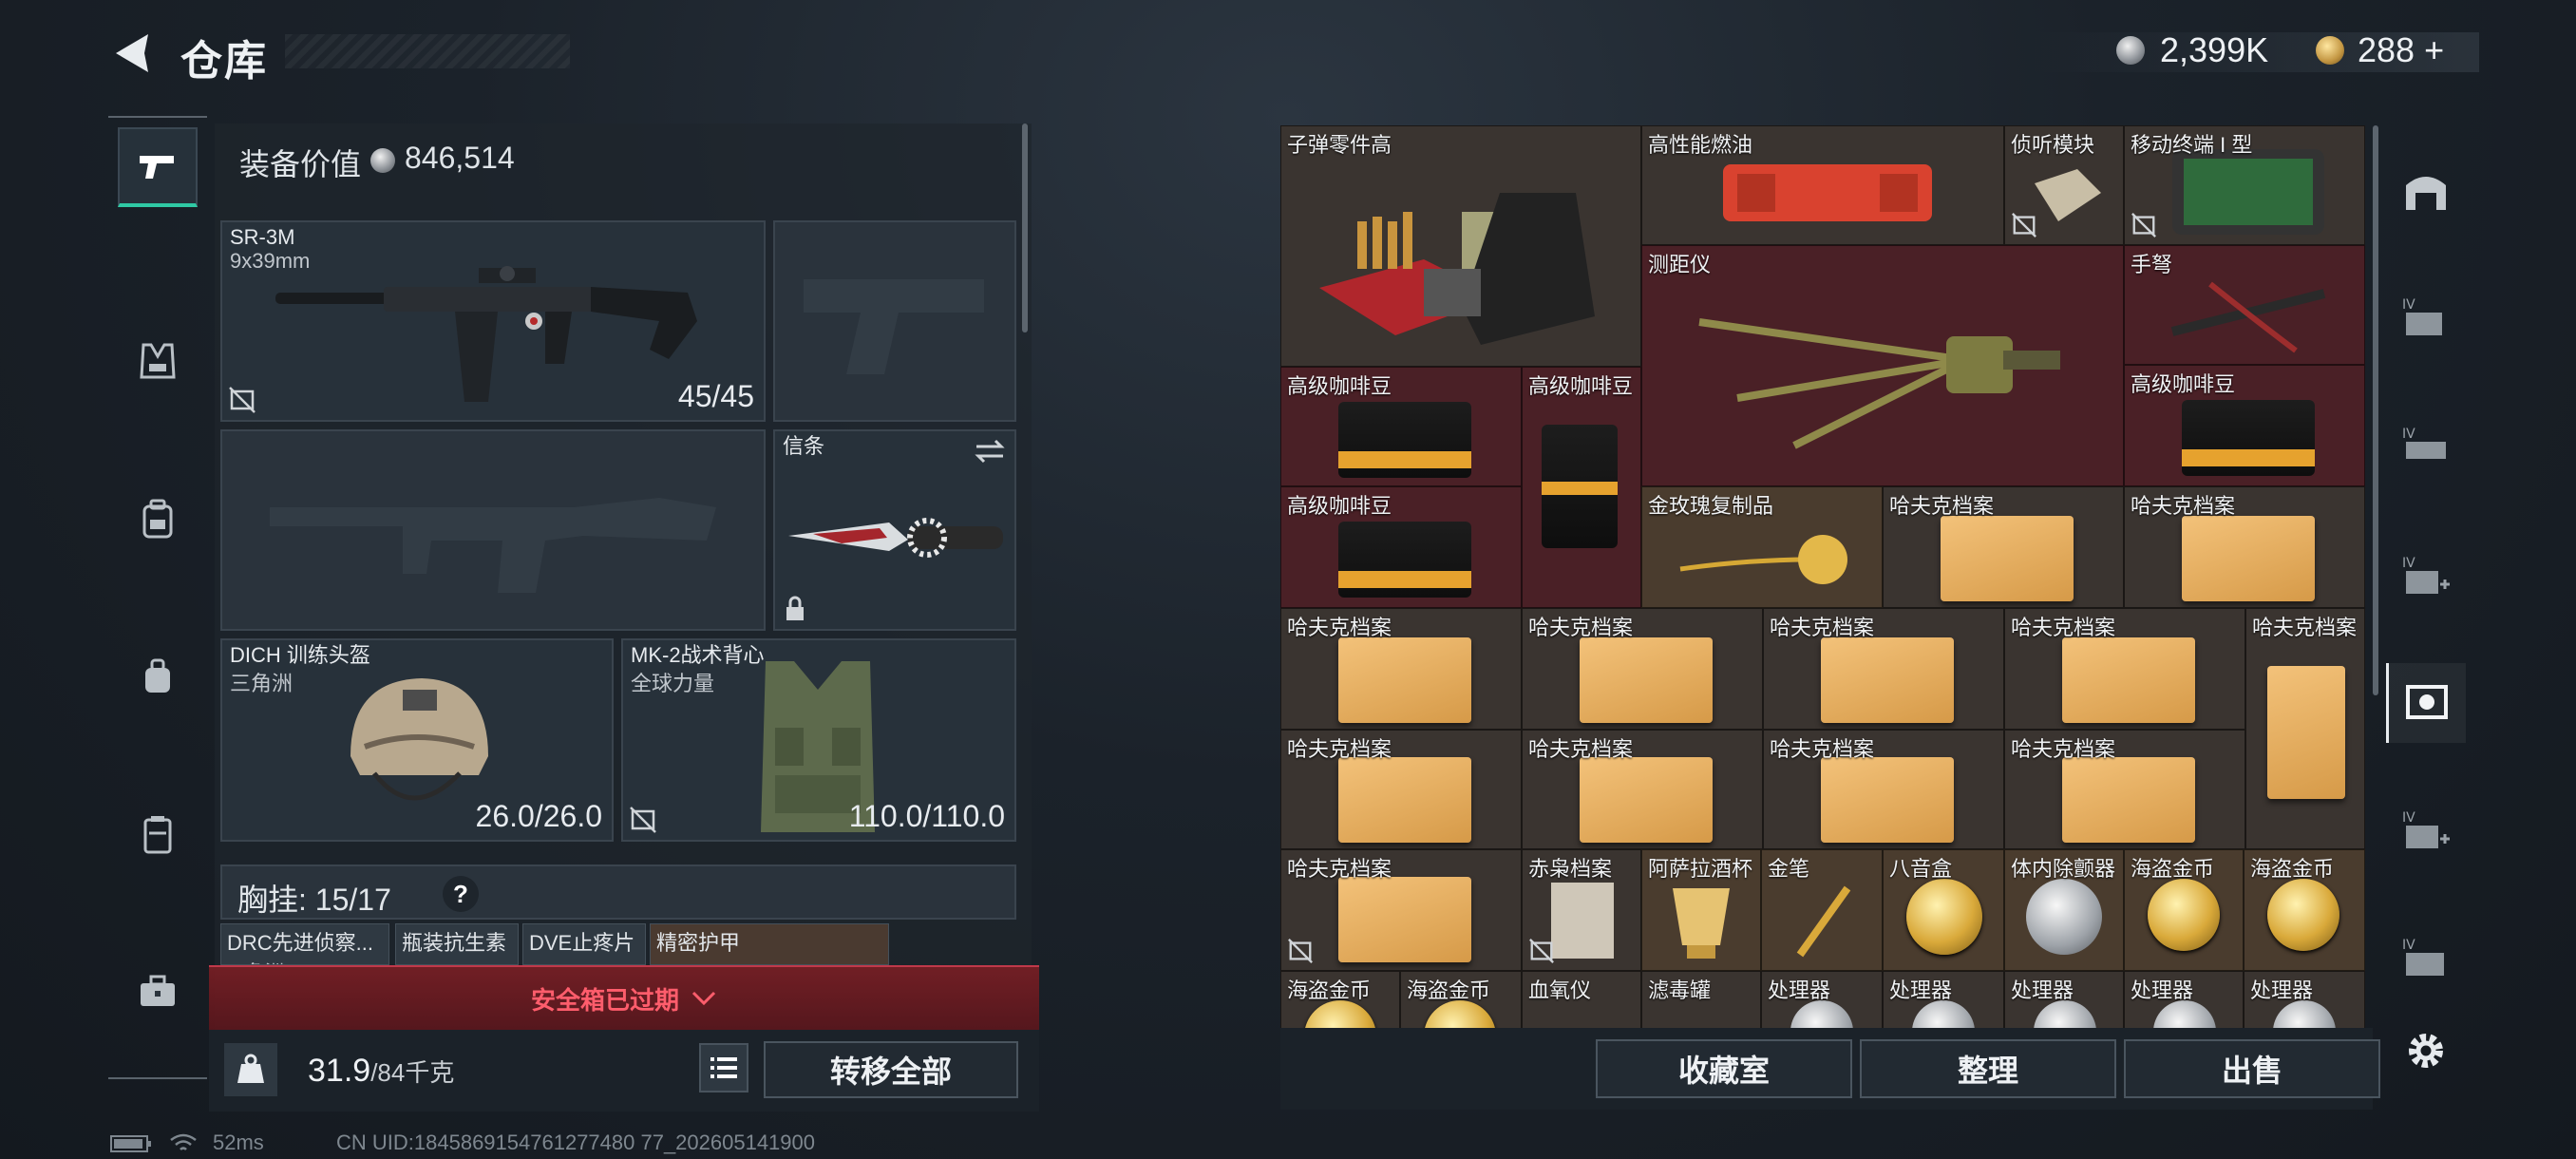  Describe the element at coordinates (2426, 446) in the screenshot. I see `tab-stash-iv-2: IV` at that location.